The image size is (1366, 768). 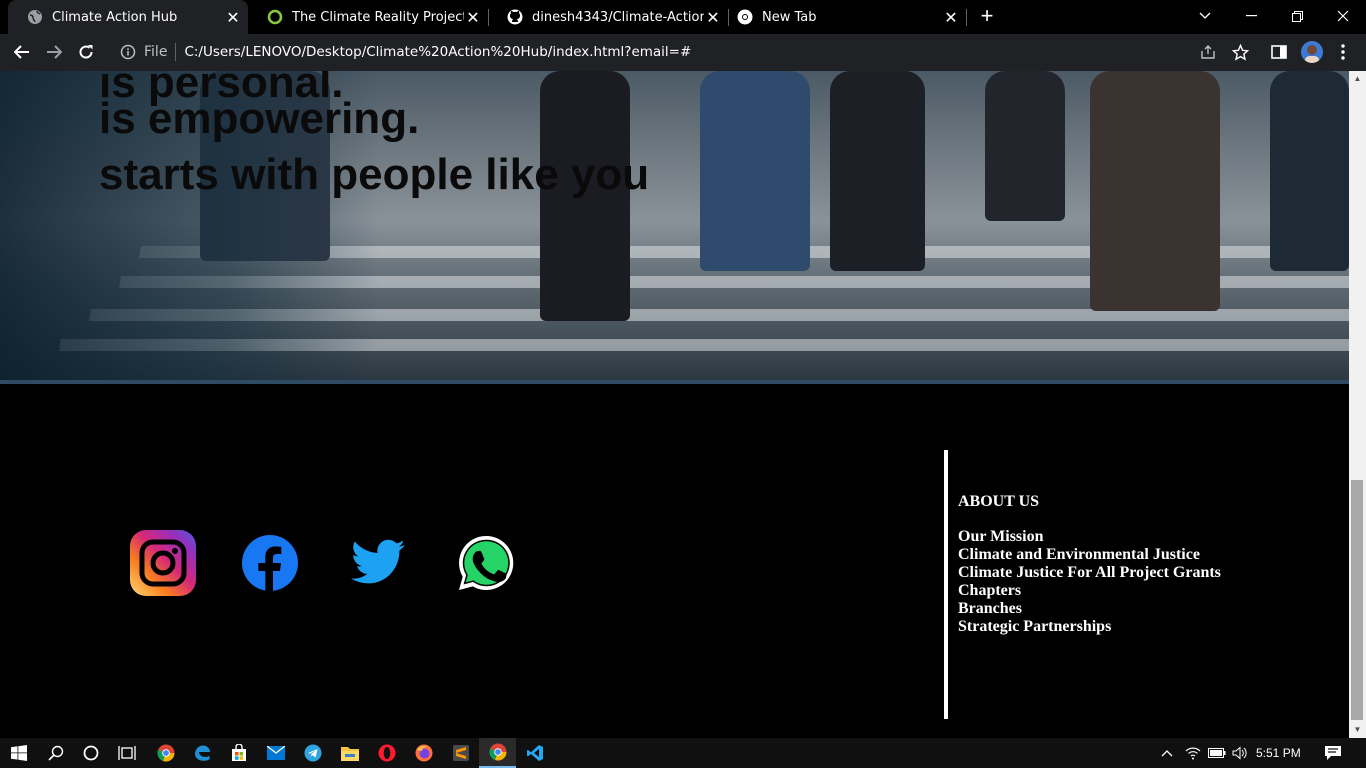 What do you see at coordinates (1089, 609) in the screenshot?
I see `about-link-branches: Branches` at bounding box center [1089, 609].